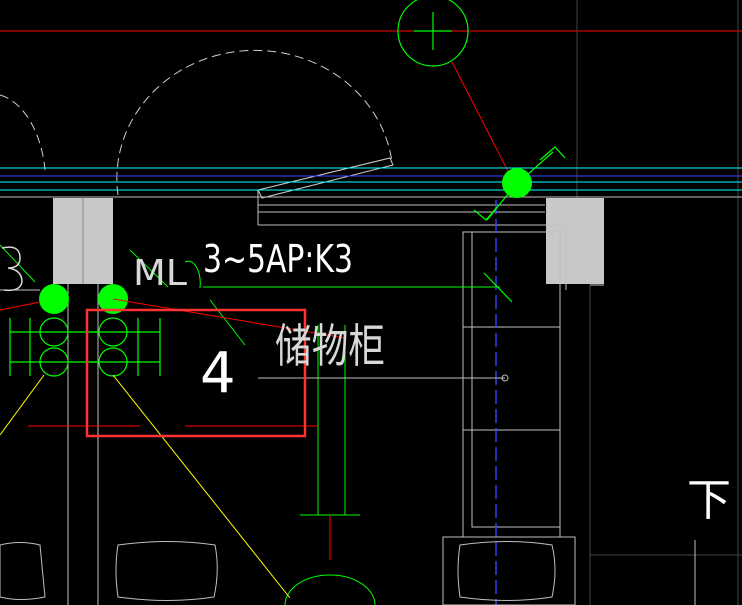 The width and height of the screenshot is (742, 605). Describe the element at coordinates (278, 259) in the screenshot. I see `circuit-label: 3~5AP:K3` at that location.